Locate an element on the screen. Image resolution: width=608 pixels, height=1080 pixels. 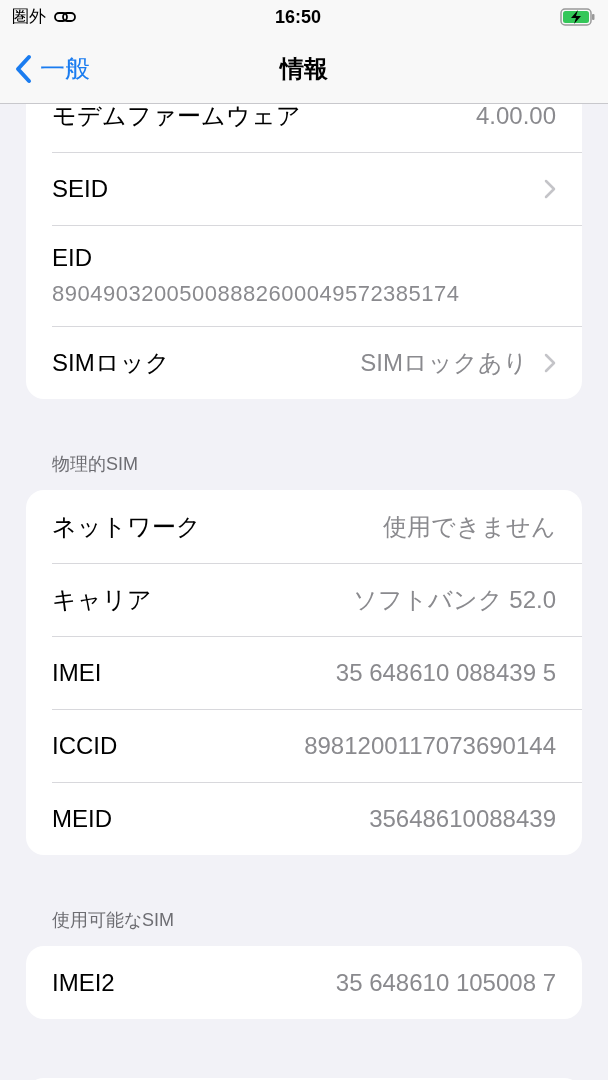
row-value: 35 648610 088439 5 is located at coordinates (445, 673).